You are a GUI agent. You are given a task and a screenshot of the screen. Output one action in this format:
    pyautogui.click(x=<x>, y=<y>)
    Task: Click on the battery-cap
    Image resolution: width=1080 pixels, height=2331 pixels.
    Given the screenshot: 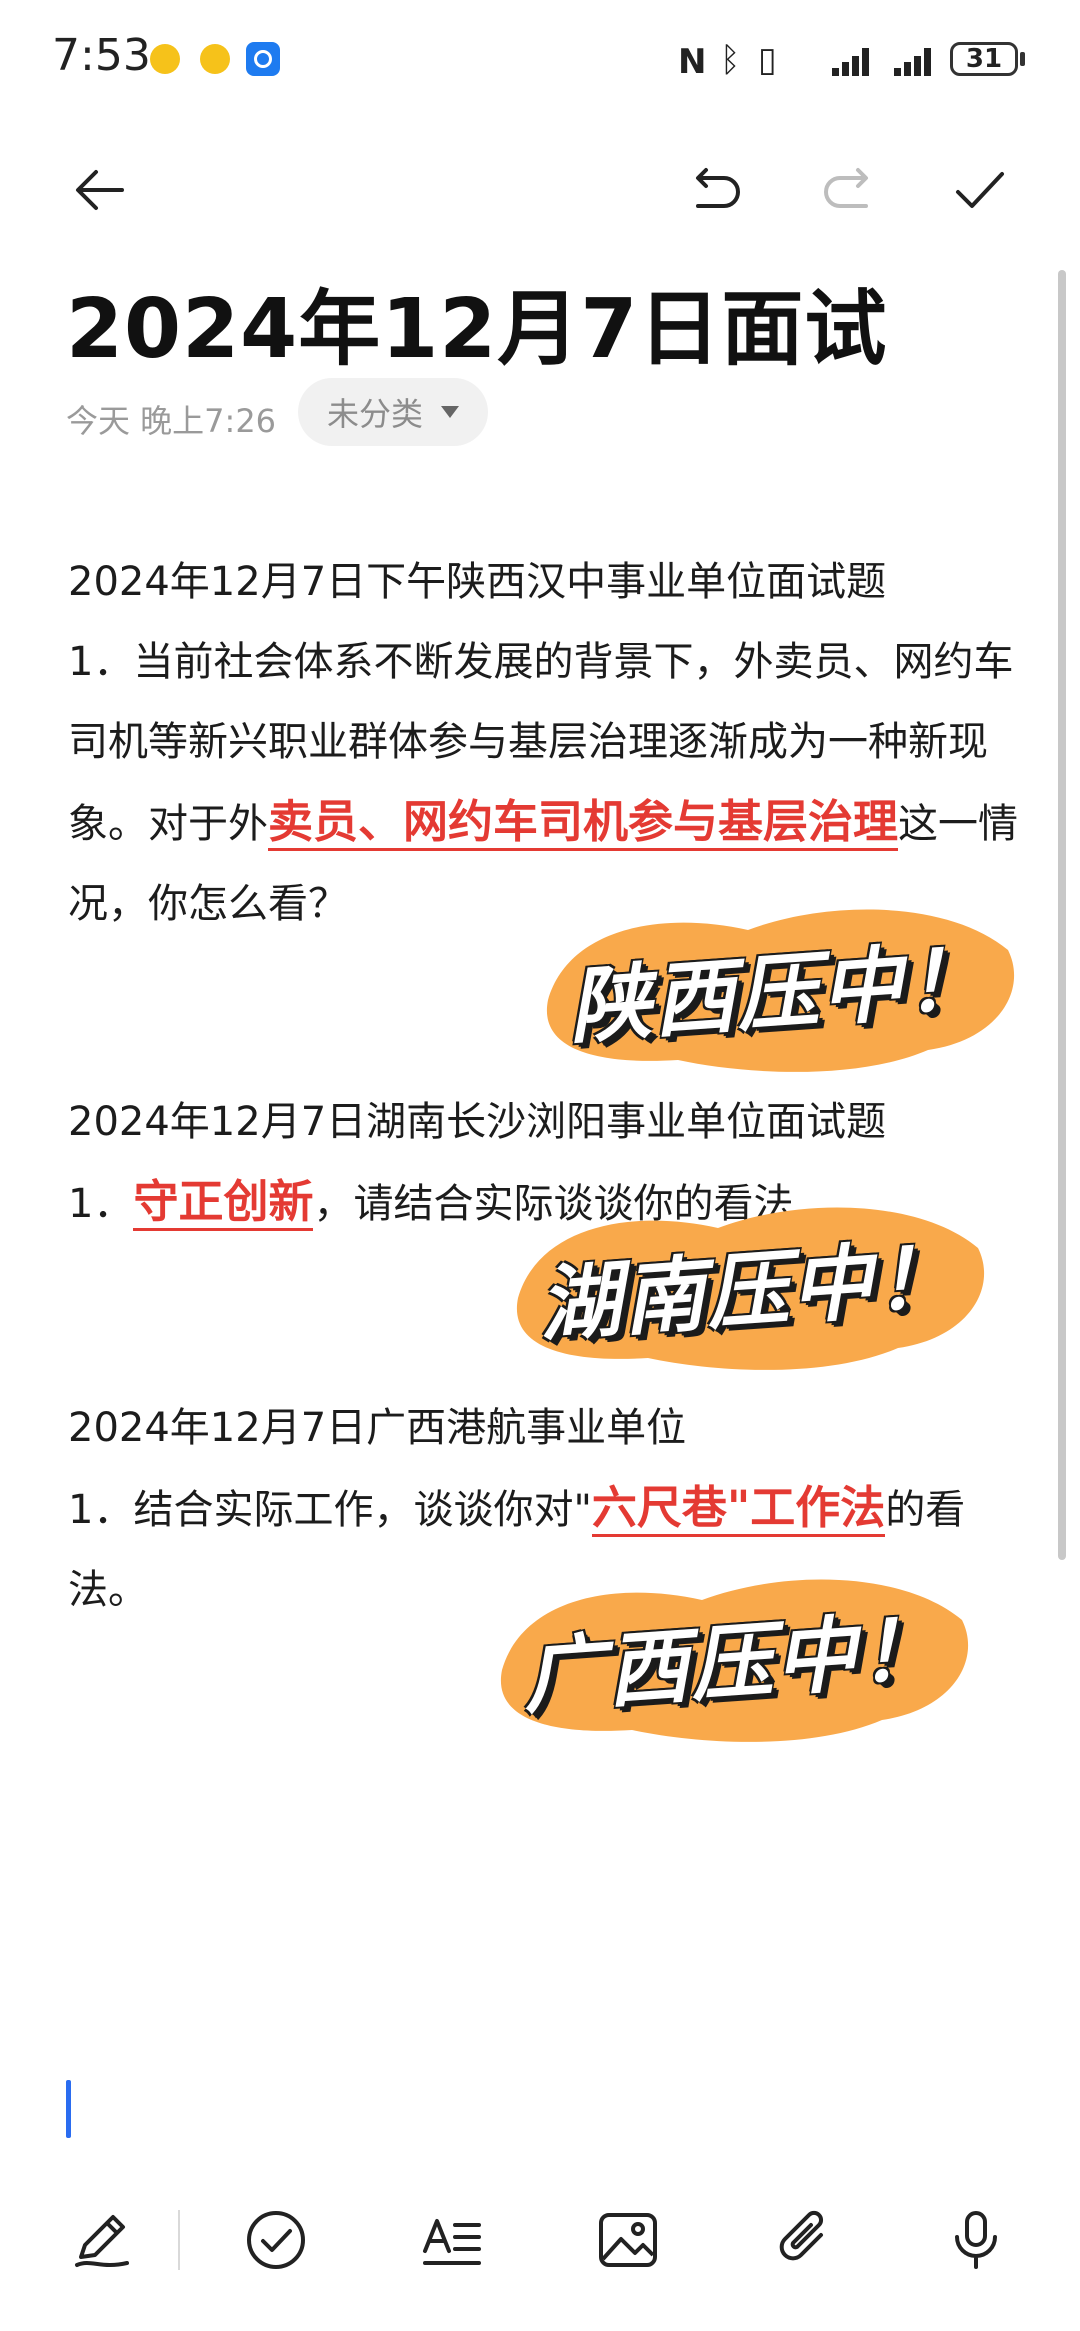 What is the action you would take?
    pyautogui.click(x=1022, y=59)
    